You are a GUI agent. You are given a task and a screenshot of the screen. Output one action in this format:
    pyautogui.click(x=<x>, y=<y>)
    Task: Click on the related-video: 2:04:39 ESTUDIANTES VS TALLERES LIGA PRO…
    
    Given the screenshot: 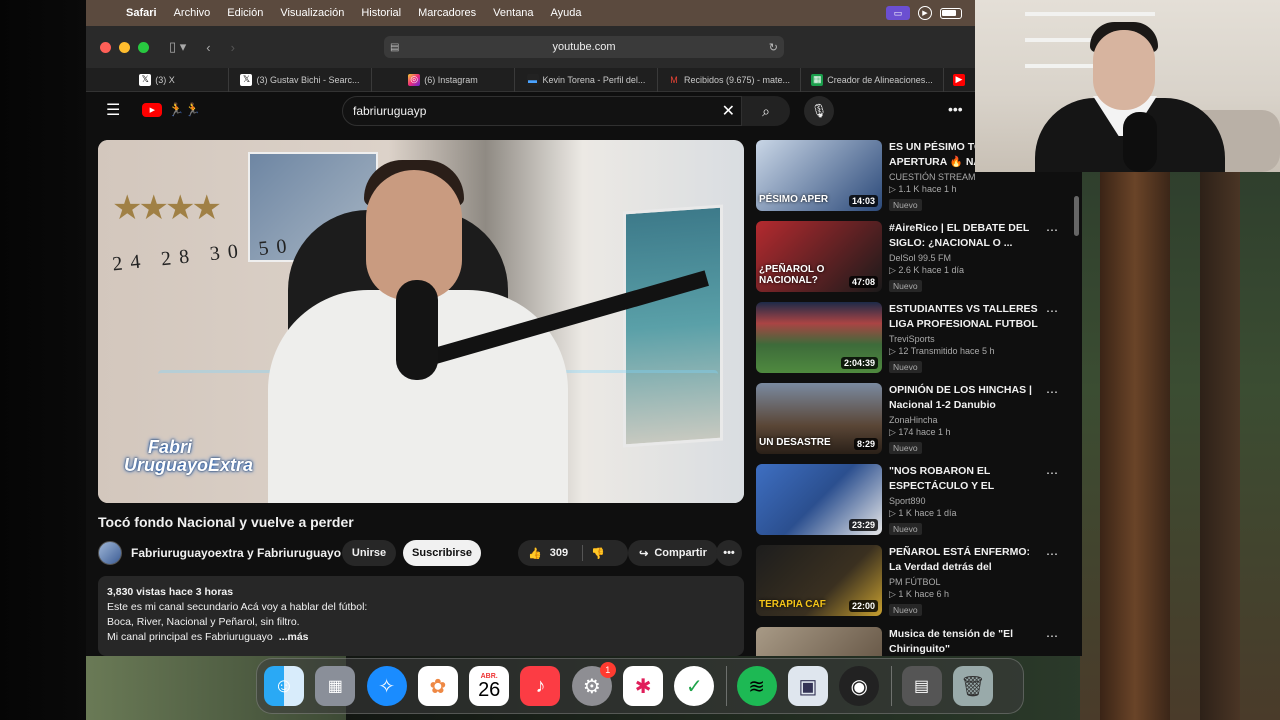 What is the action you would take?
    pyautogui.click(x=911, y=339)
    